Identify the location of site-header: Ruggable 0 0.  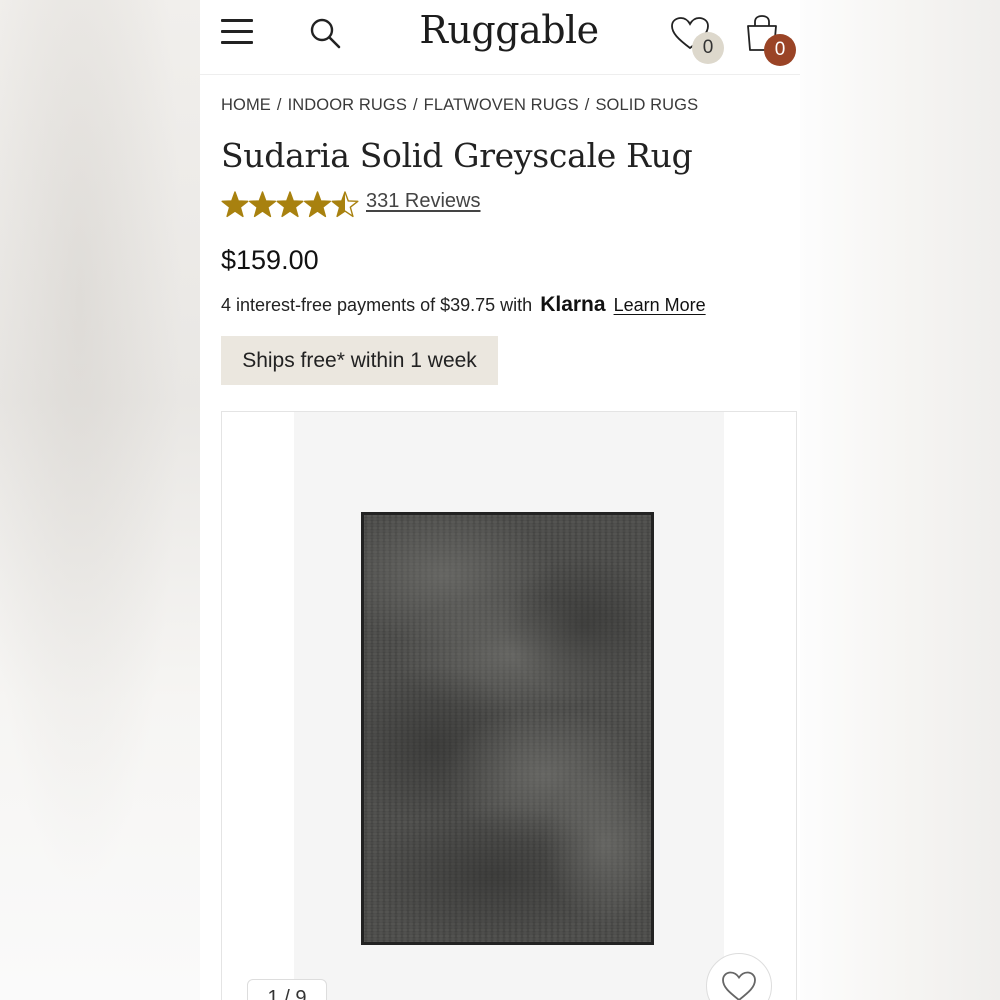
(500, 37).